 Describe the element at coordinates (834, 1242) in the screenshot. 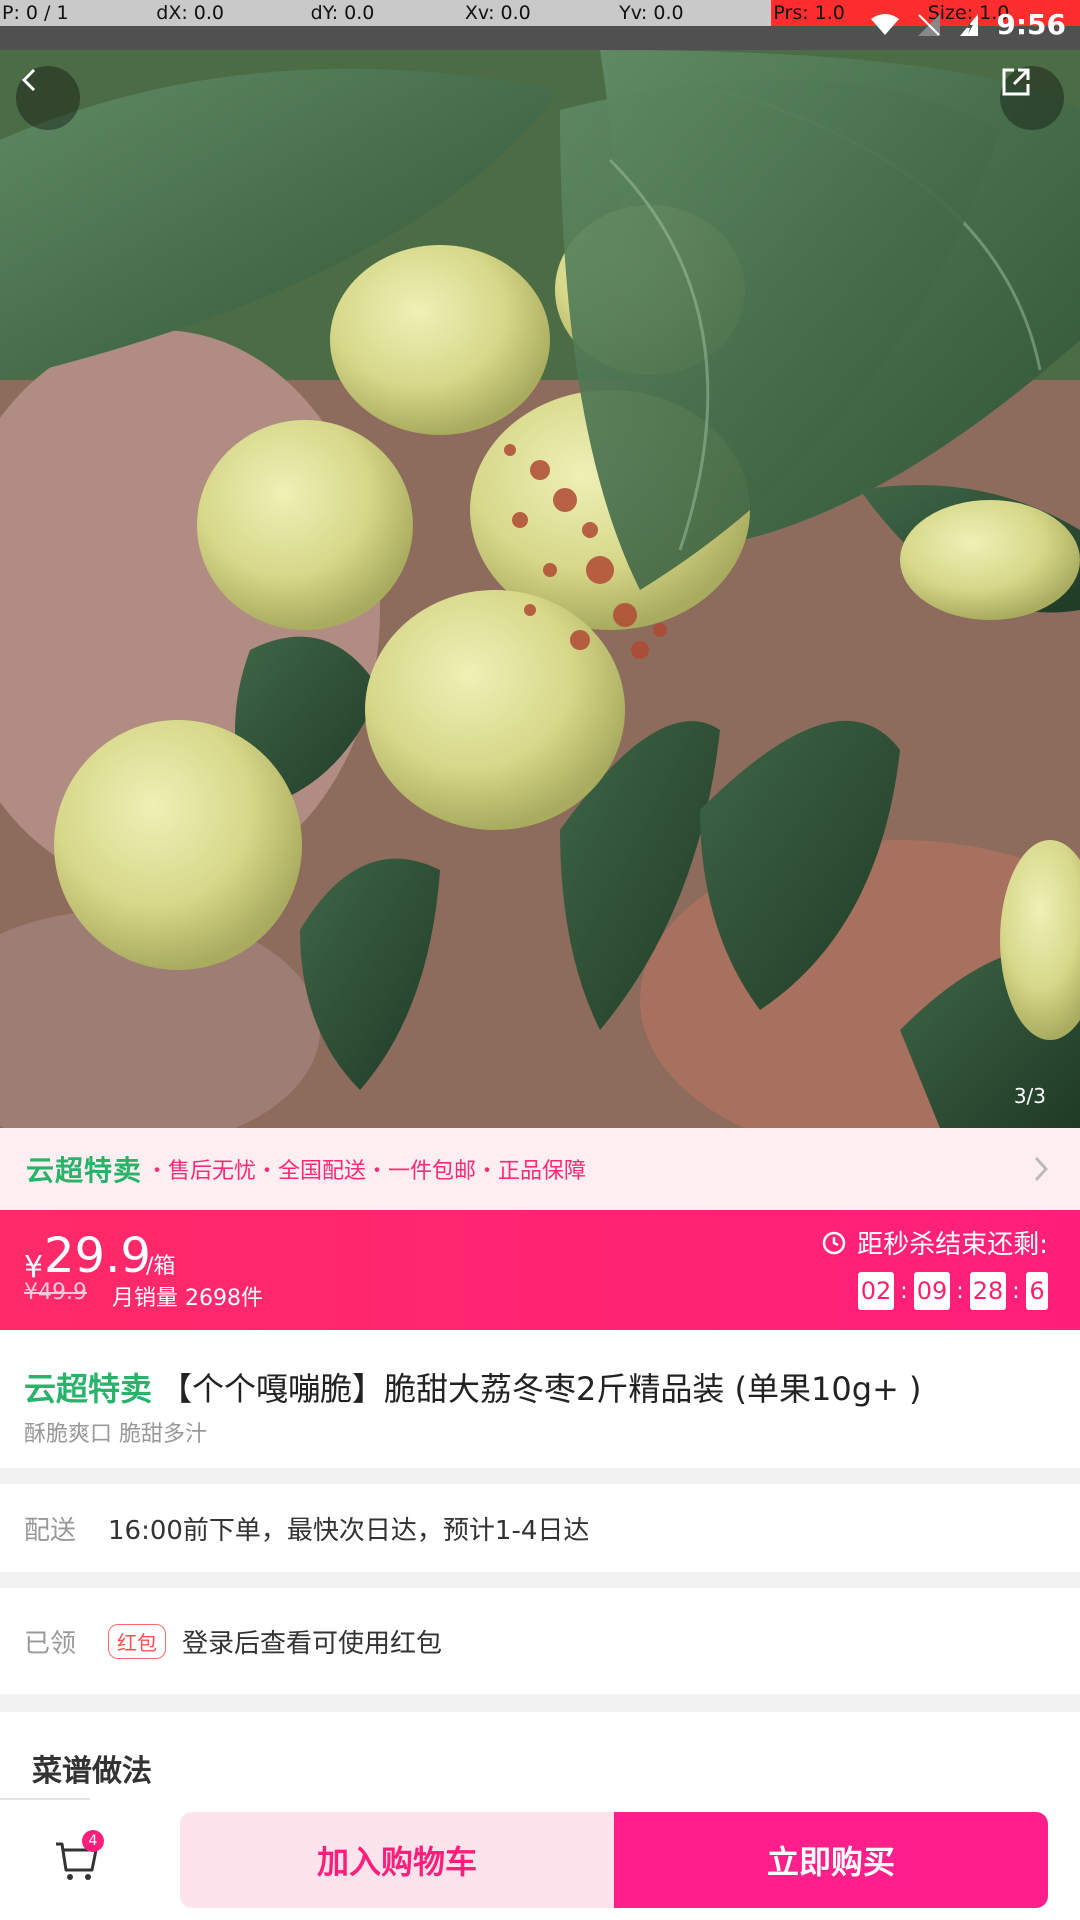

I see `clock-icon` at that location.